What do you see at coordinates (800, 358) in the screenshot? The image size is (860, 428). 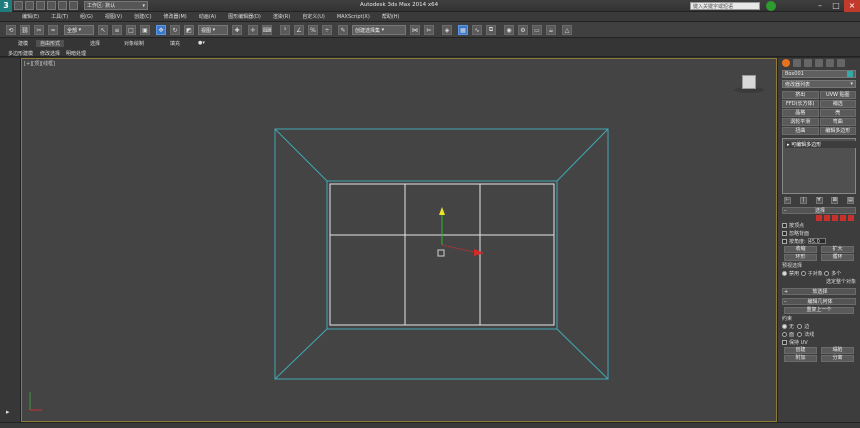 I see `attach-button: 附加` at bounding box center [800, 358].